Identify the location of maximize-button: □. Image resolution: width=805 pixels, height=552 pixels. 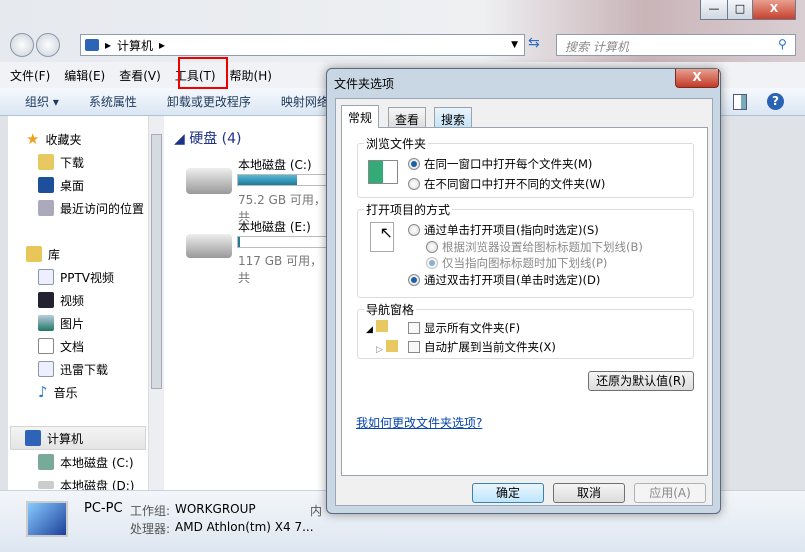
(740, 10).